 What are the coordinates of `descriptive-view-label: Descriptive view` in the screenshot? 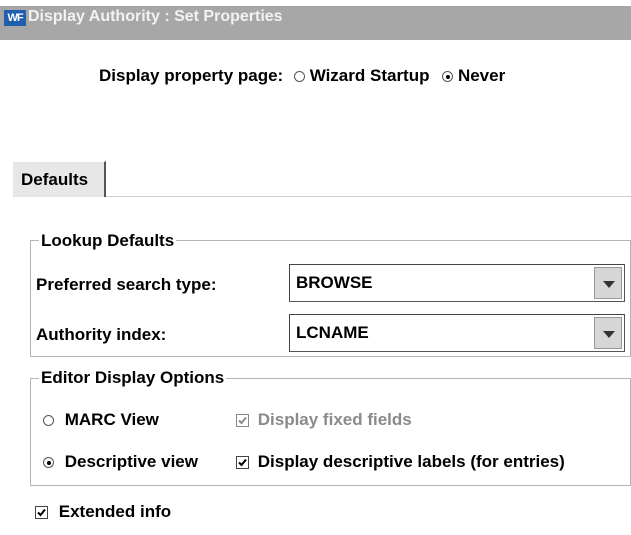 It's located at (131, 461).